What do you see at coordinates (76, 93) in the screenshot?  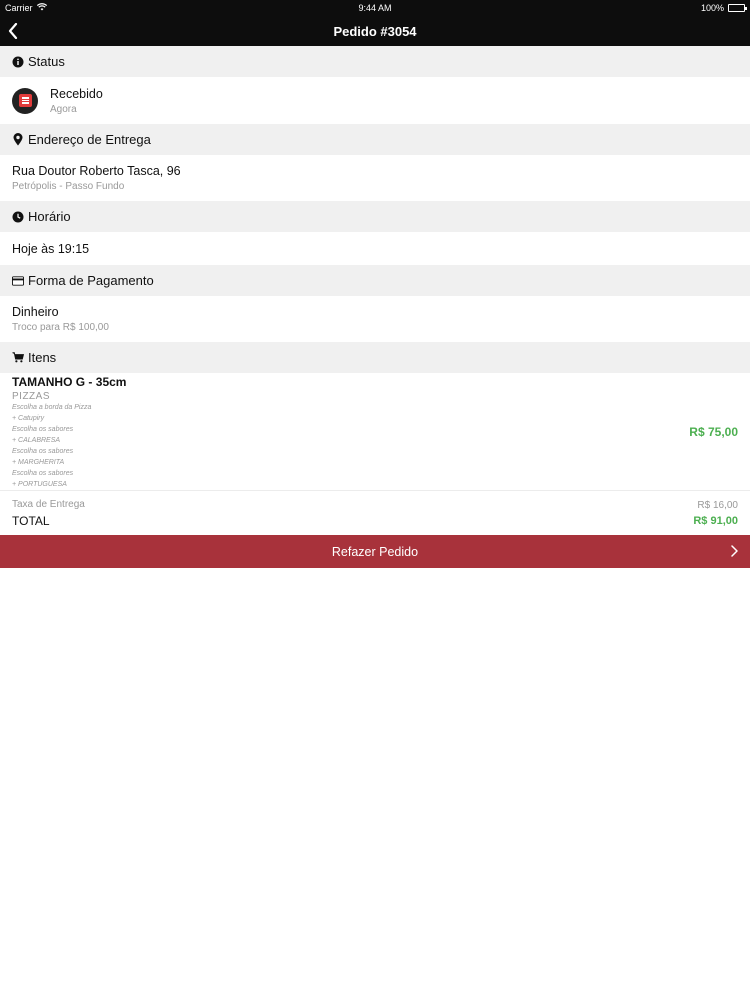 I see `status-value: Recebido` at bounding box center [76, 93].